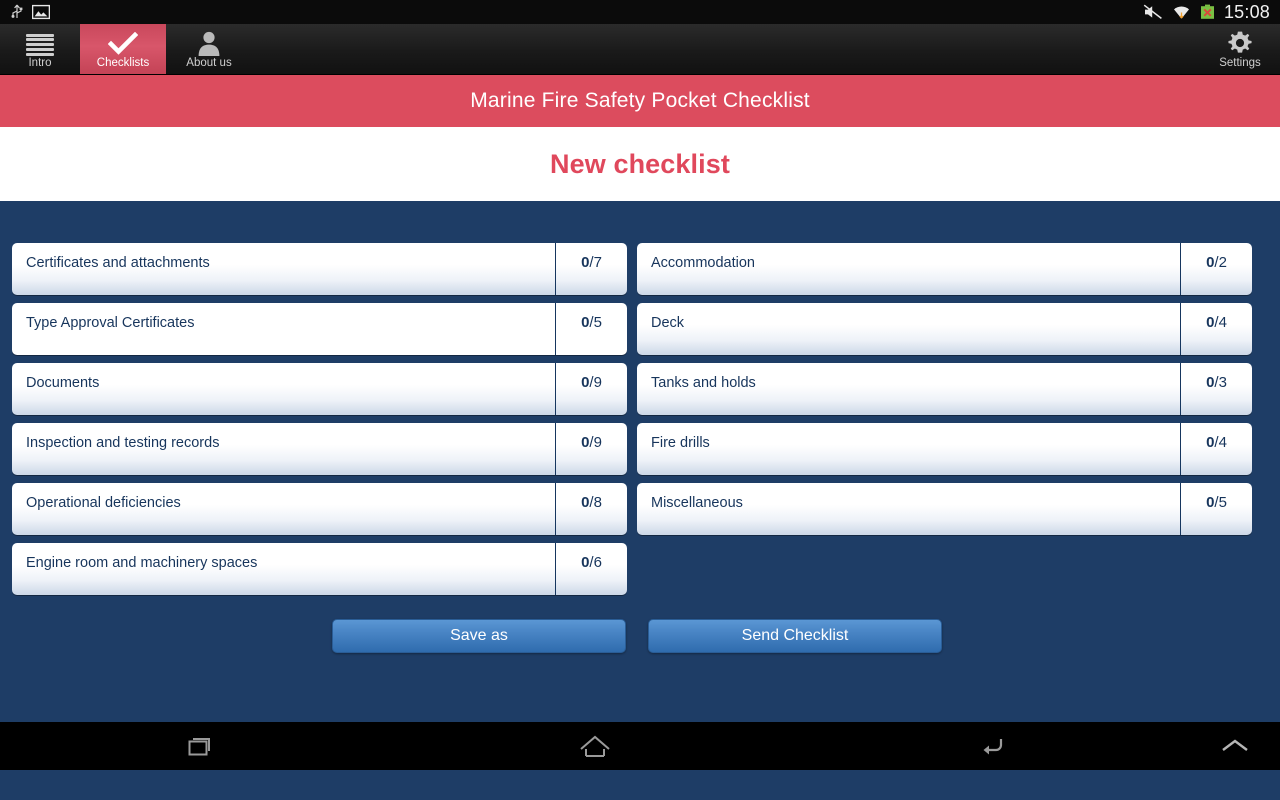  I want to click on nav-recents-button, so click(198, 746).